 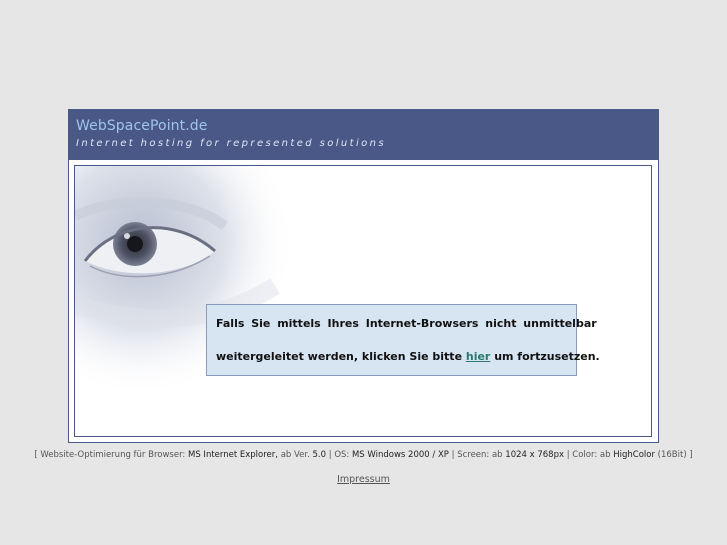 I want to click on redirect-message-prefix: weitergeleitet werden, klicken Sie bitte, so click(x=341, y=356).